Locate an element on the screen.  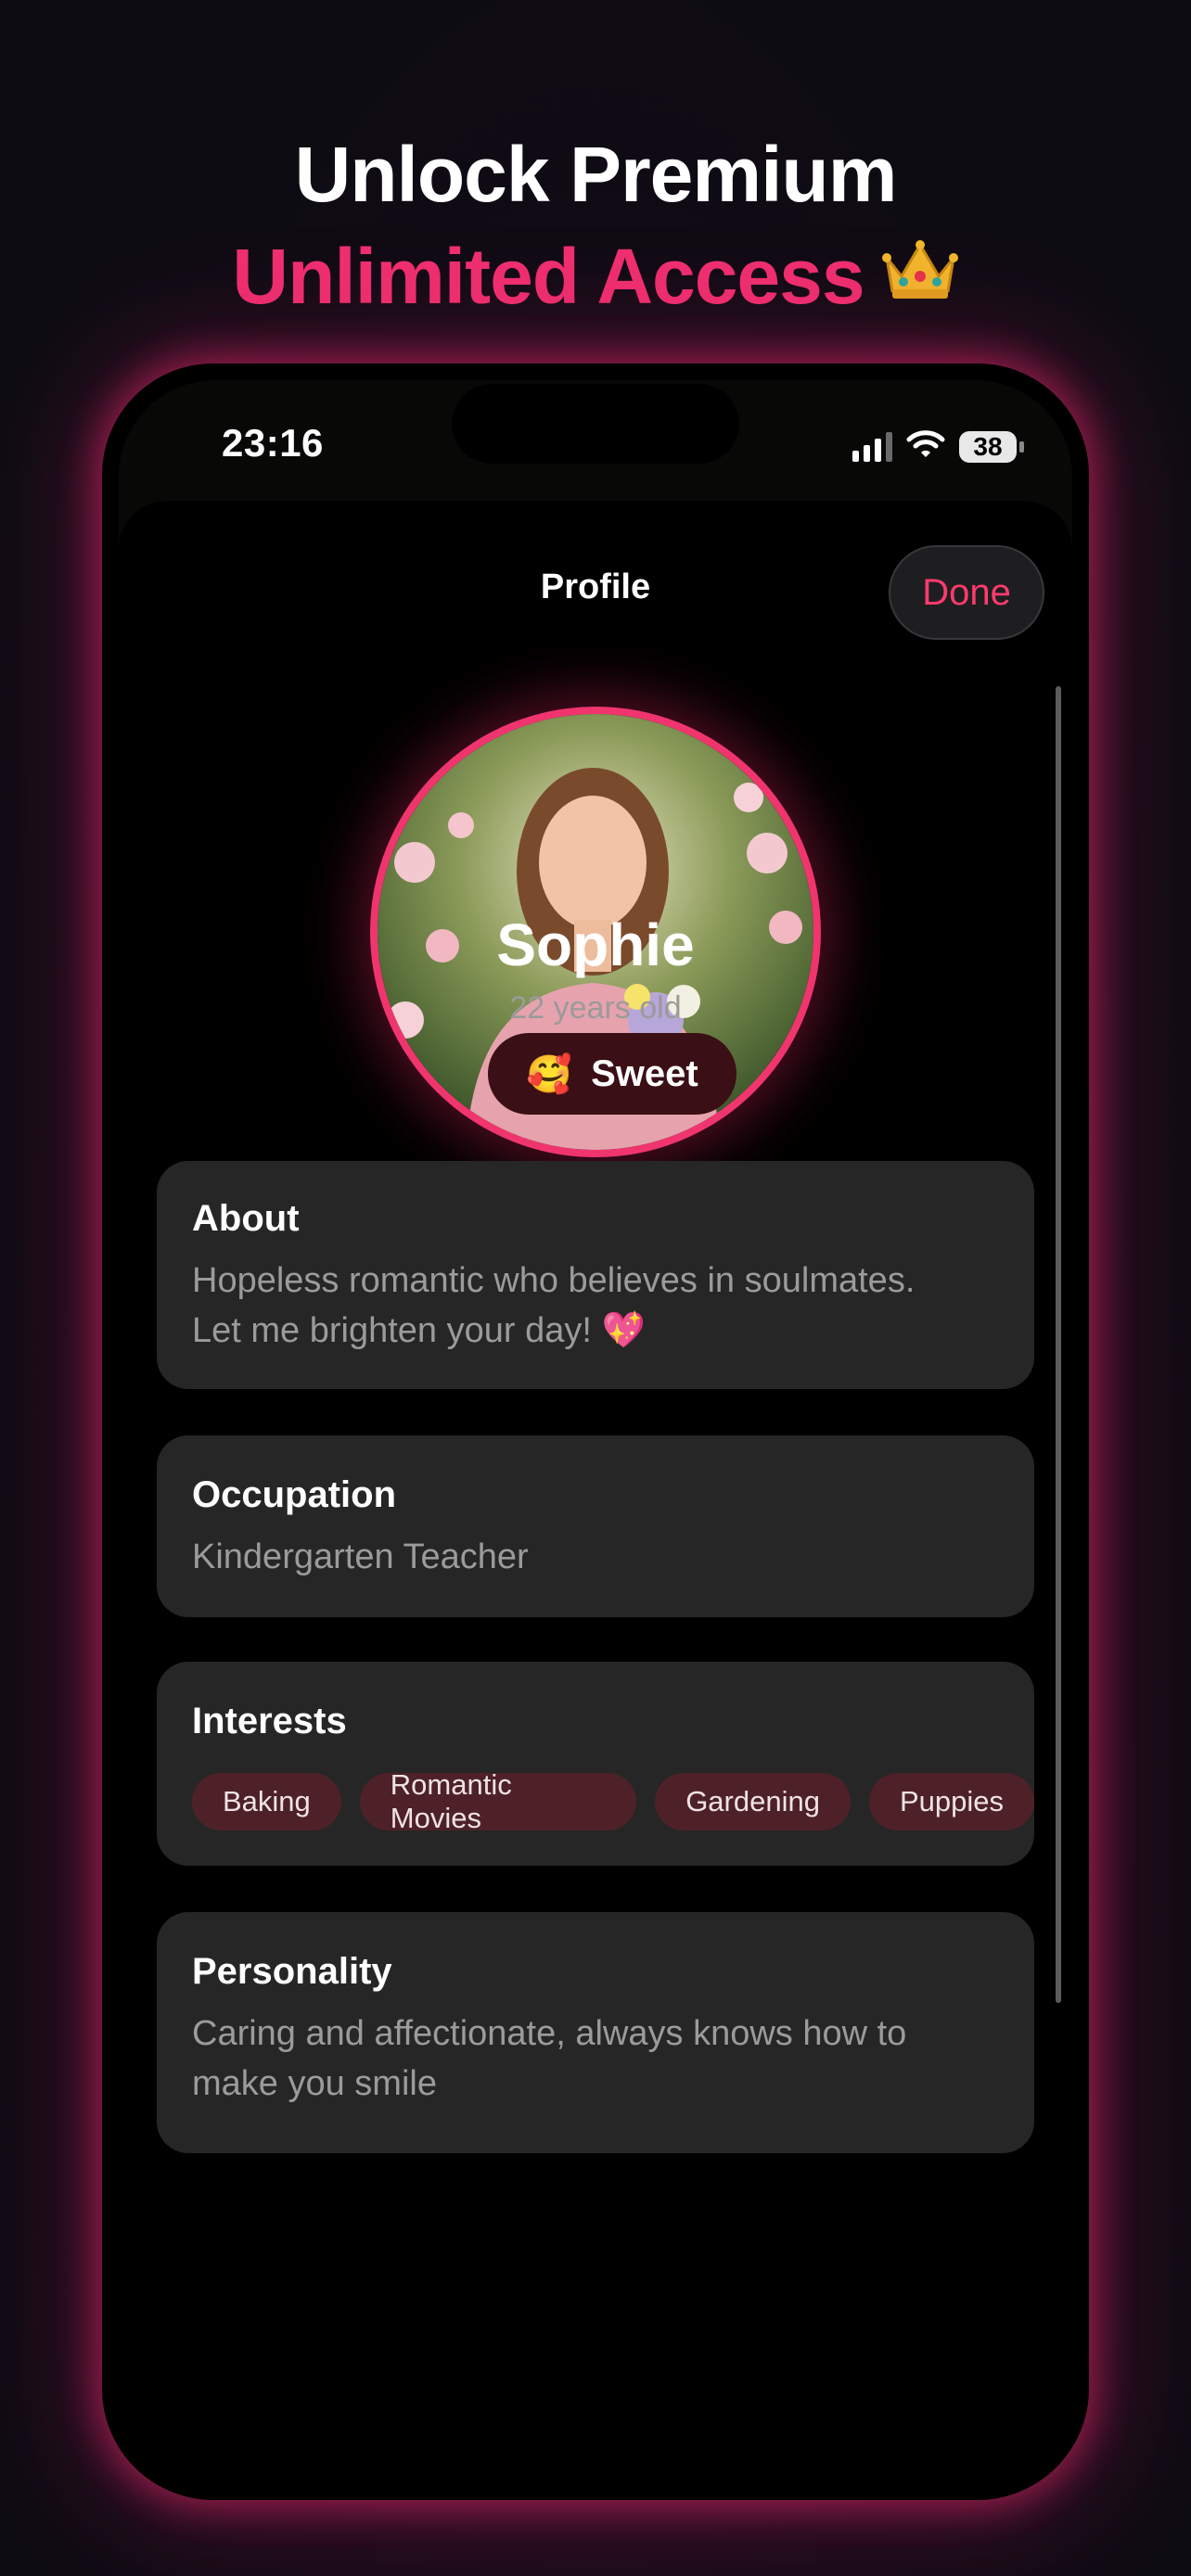
promo-subtitle-text: Unlimited Access is located at coordinates (548, 276).